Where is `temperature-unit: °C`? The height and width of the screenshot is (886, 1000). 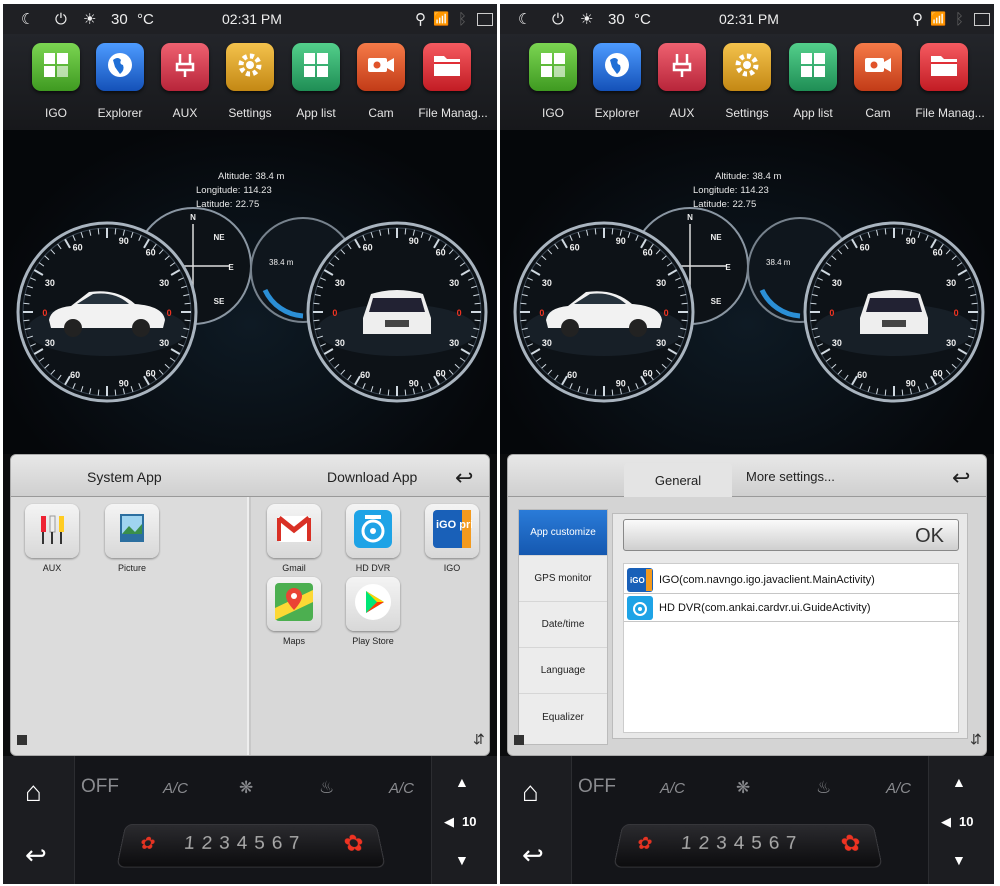 temperature-unit: °C is located at coordinates (145, 19).